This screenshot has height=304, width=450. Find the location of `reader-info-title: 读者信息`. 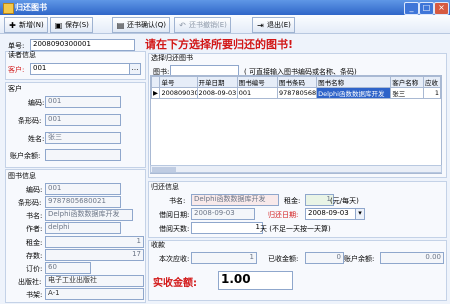

reader-info-title: 读者信息 is located at coordinates (22, 55).